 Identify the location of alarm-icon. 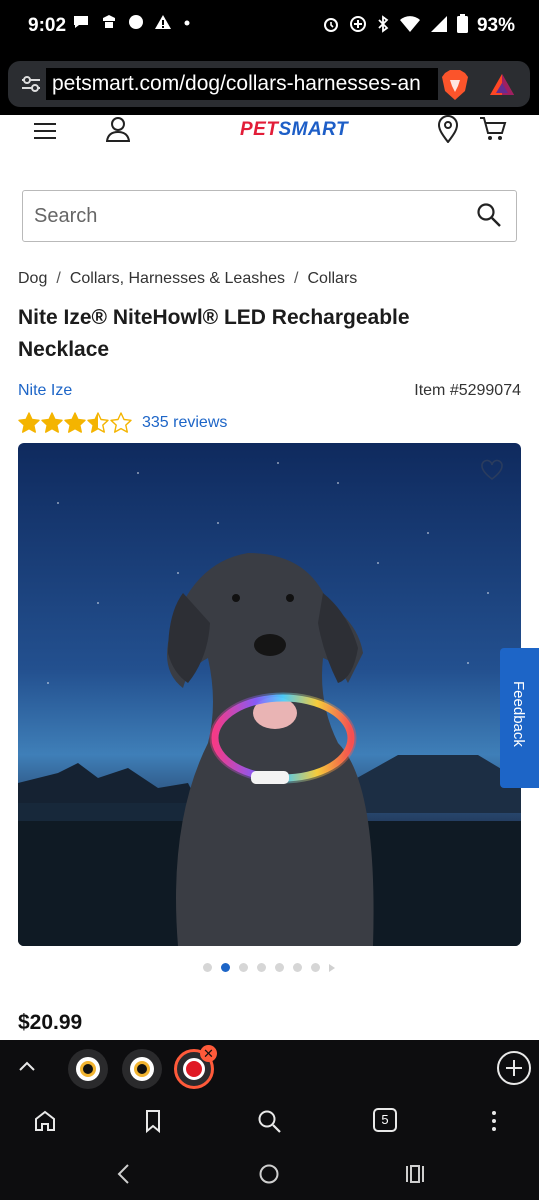
(331, 26).